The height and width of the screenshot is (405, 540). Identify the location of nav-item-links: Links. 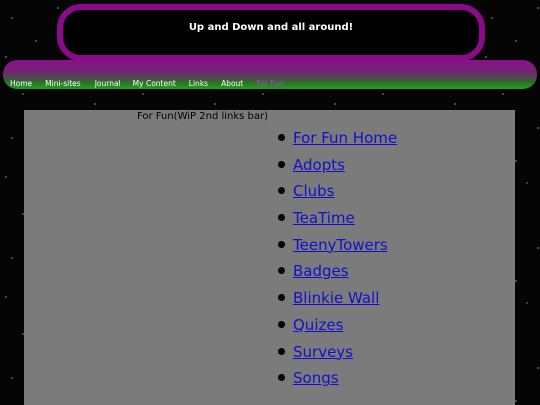
(198, 83).